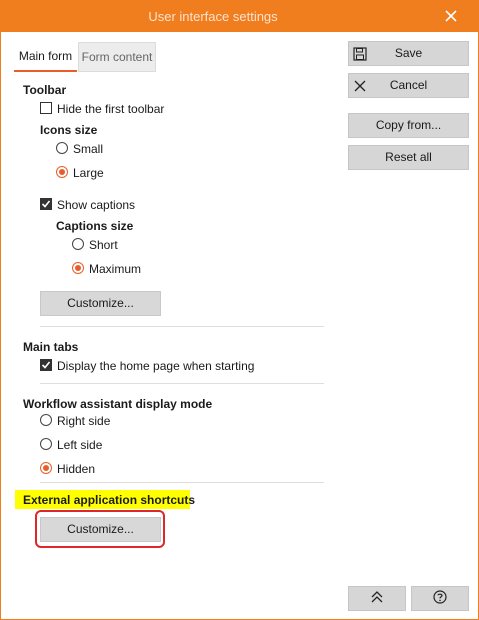 This screenshot has width=479, height=620. Describe the element at coordinates (96, 205) in the screenshot. I see `show-captions-label: Show captions` at that location.